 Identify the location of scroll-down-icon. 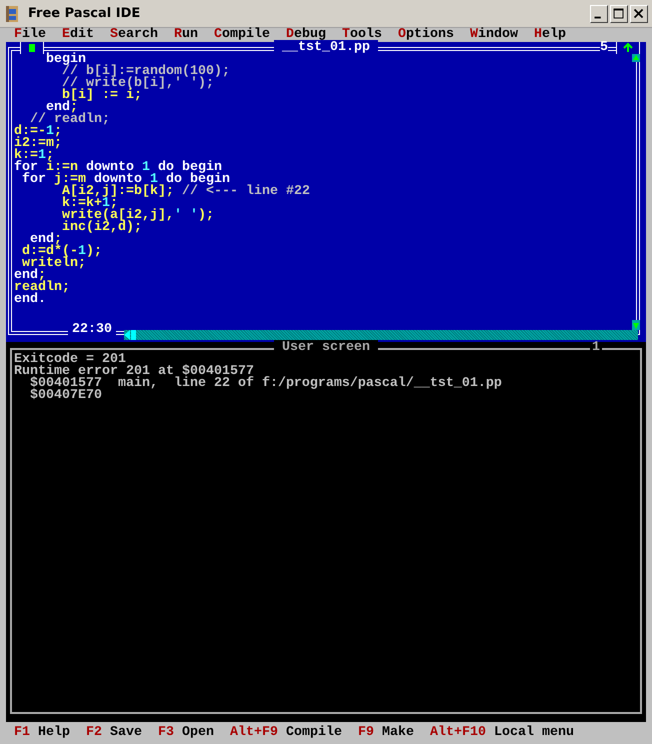
(636, 325).